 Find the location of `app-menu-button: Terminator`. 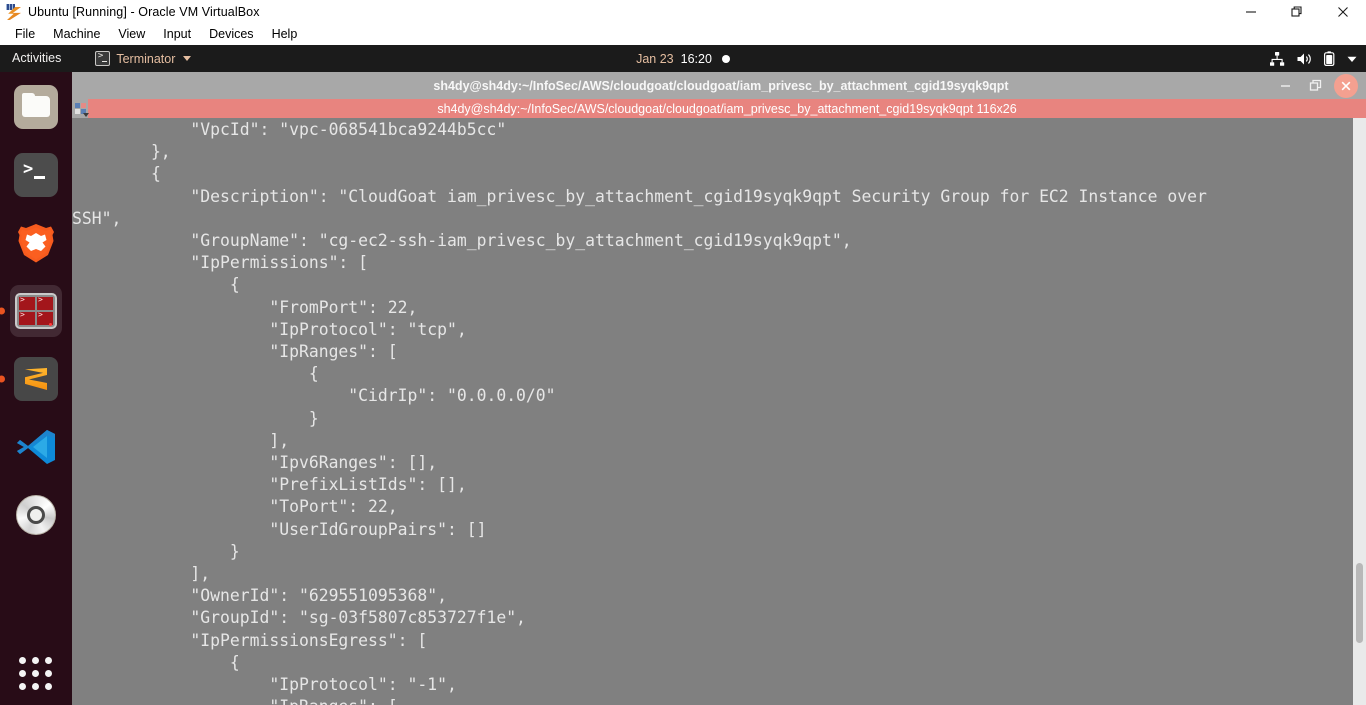

app-menu-button: Terminator is located at coordinates (143, 58).